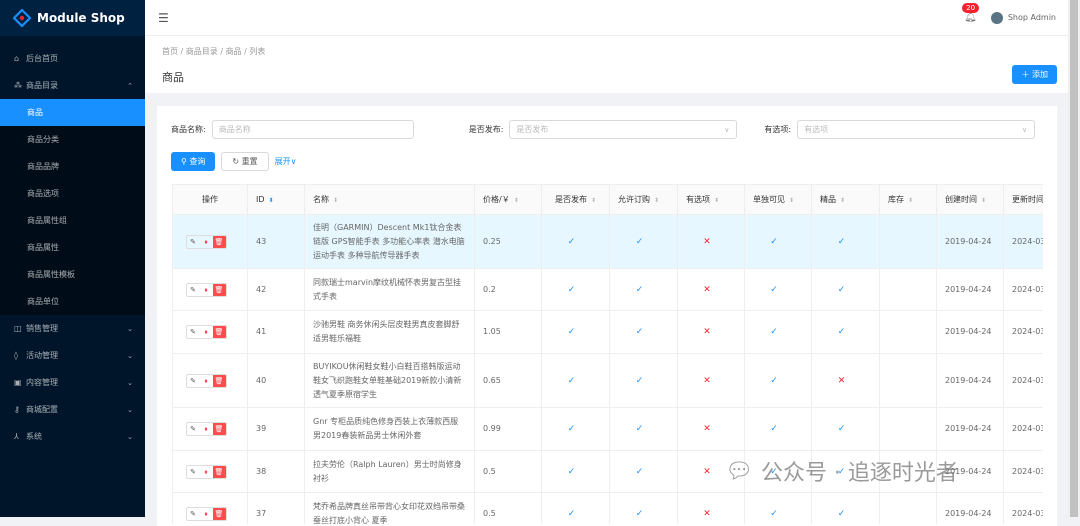 Image resolution: width=1080 pixels, height=526 pixels. I want to click on name-input: 商品名称, so click(312, 129).